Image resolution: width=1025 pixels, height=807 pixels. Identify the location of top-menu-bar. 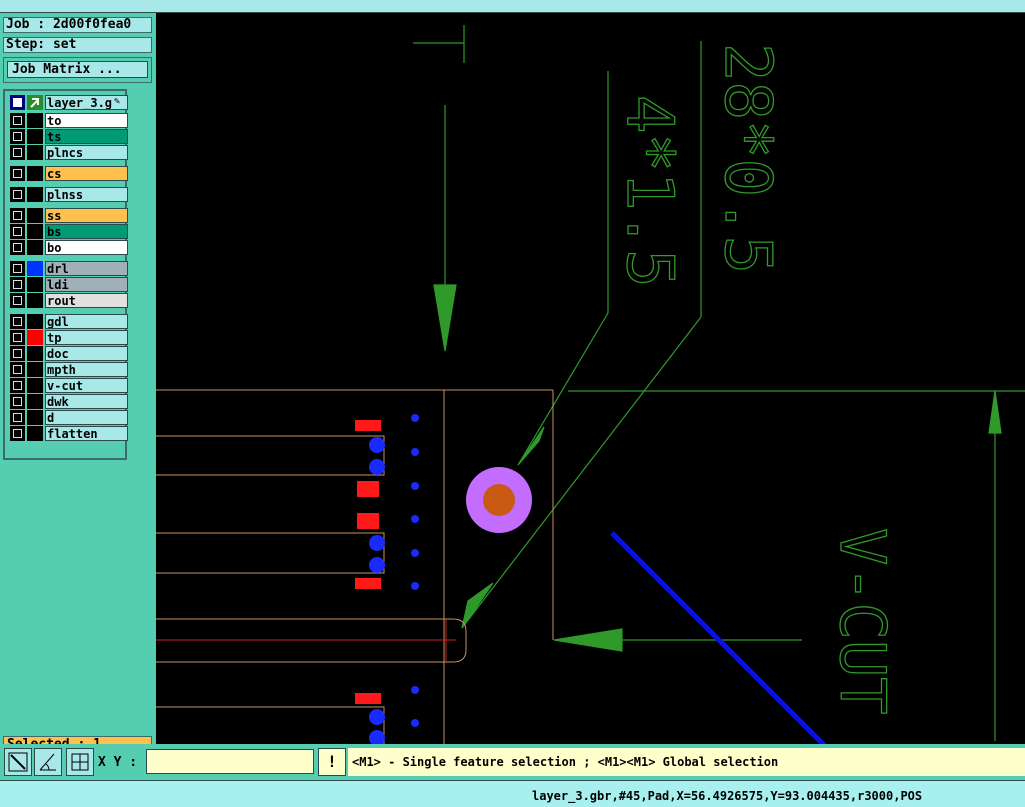
(512, 6).